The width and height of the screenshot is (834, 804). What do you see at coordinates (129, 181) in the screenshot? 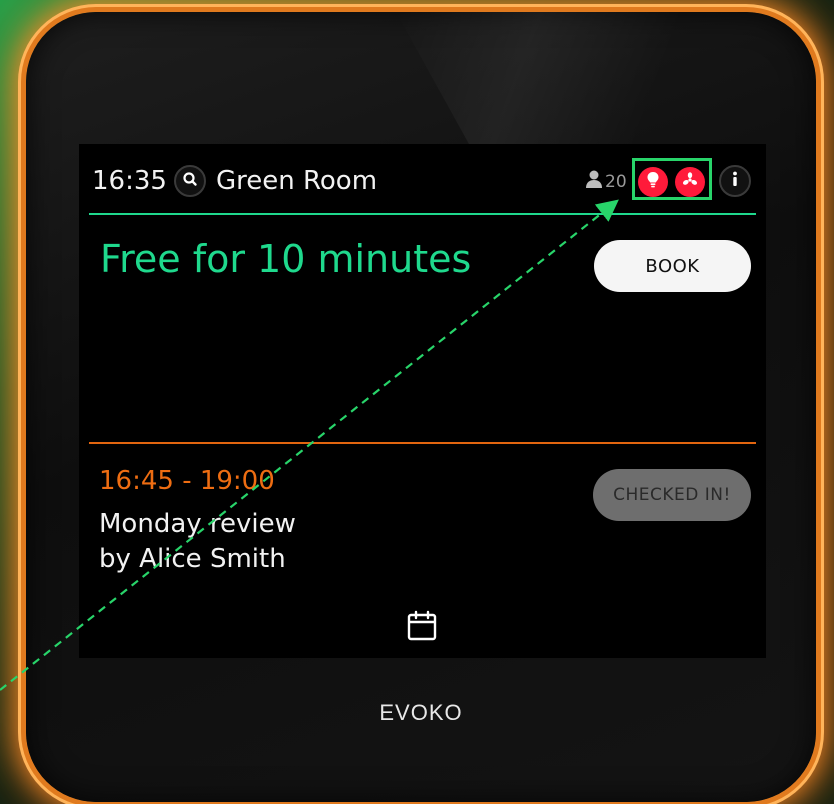
I see `clock-time: 16:35` at bounding box center [129, 181].